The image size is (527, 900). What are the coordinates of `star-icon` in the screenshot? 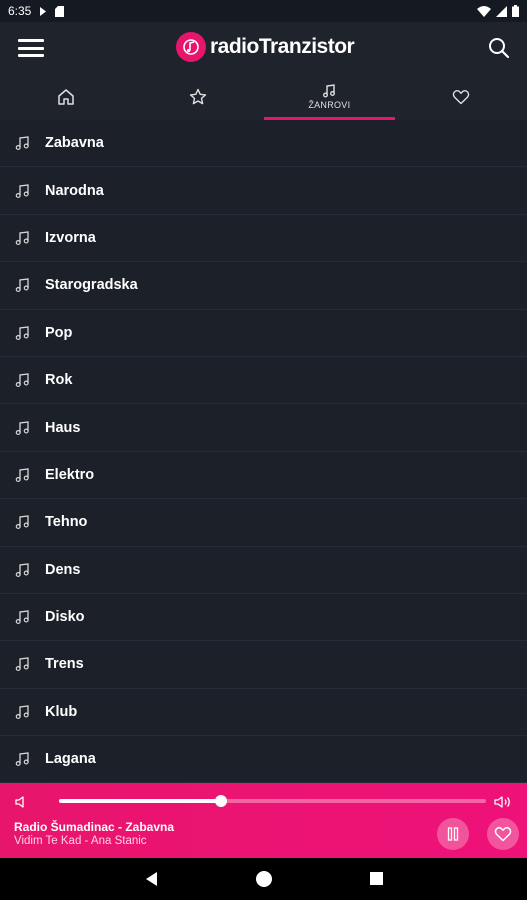 It's located at (197, 96).